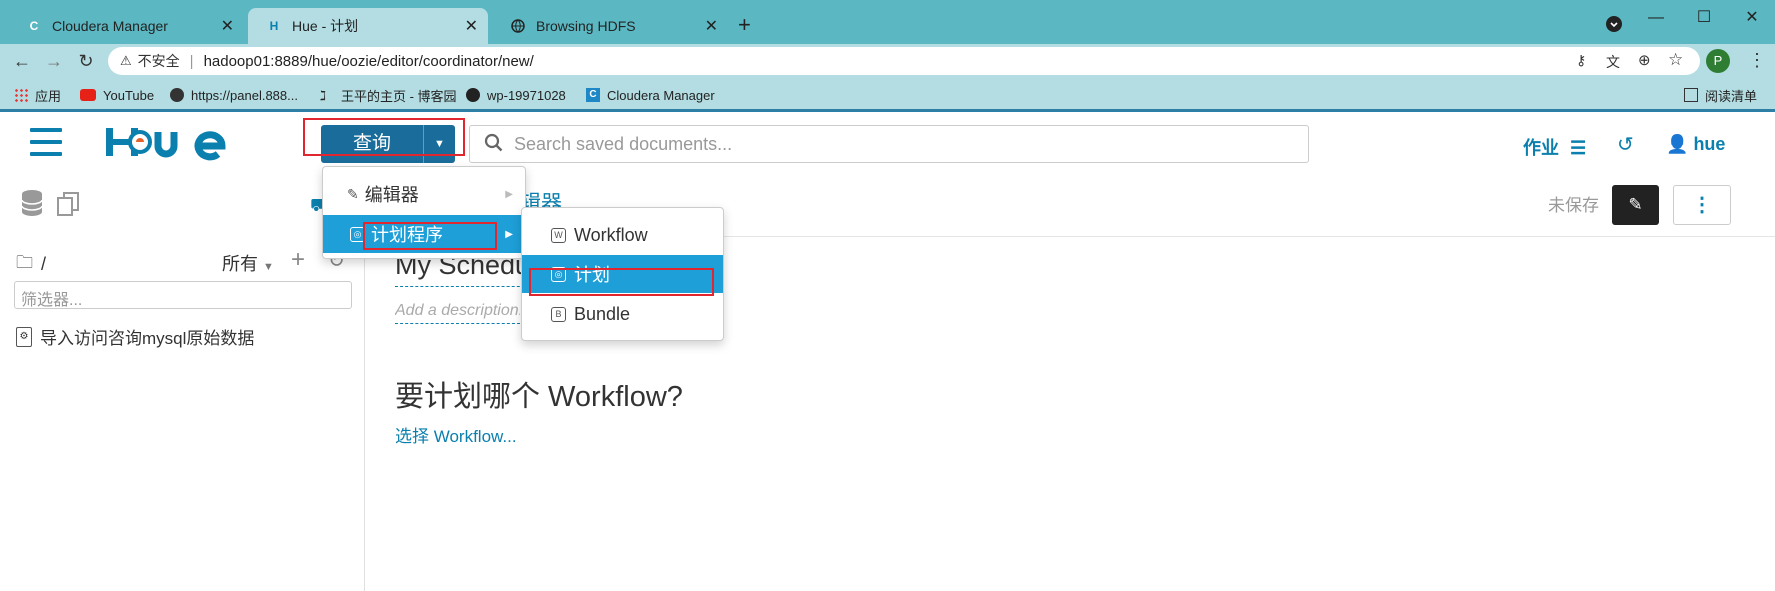 Image resolution: width=1775 pixels, height=591 pixels. What do you see at coordinates (24, 262) in the screenshot?
I see `folder-icon: 🗀` at bounding box center [24, 262].